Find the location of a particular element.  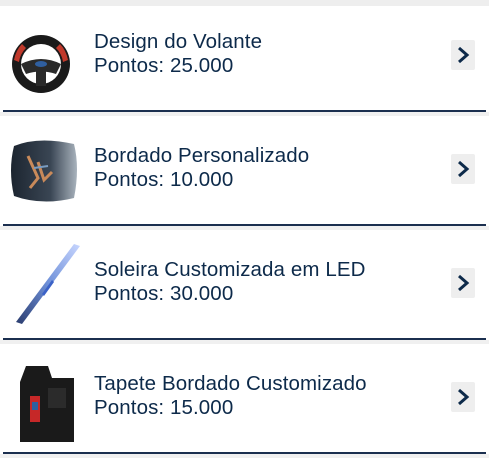

reward-points: Pontos: 10.000 is located at coordinates (164, 179).